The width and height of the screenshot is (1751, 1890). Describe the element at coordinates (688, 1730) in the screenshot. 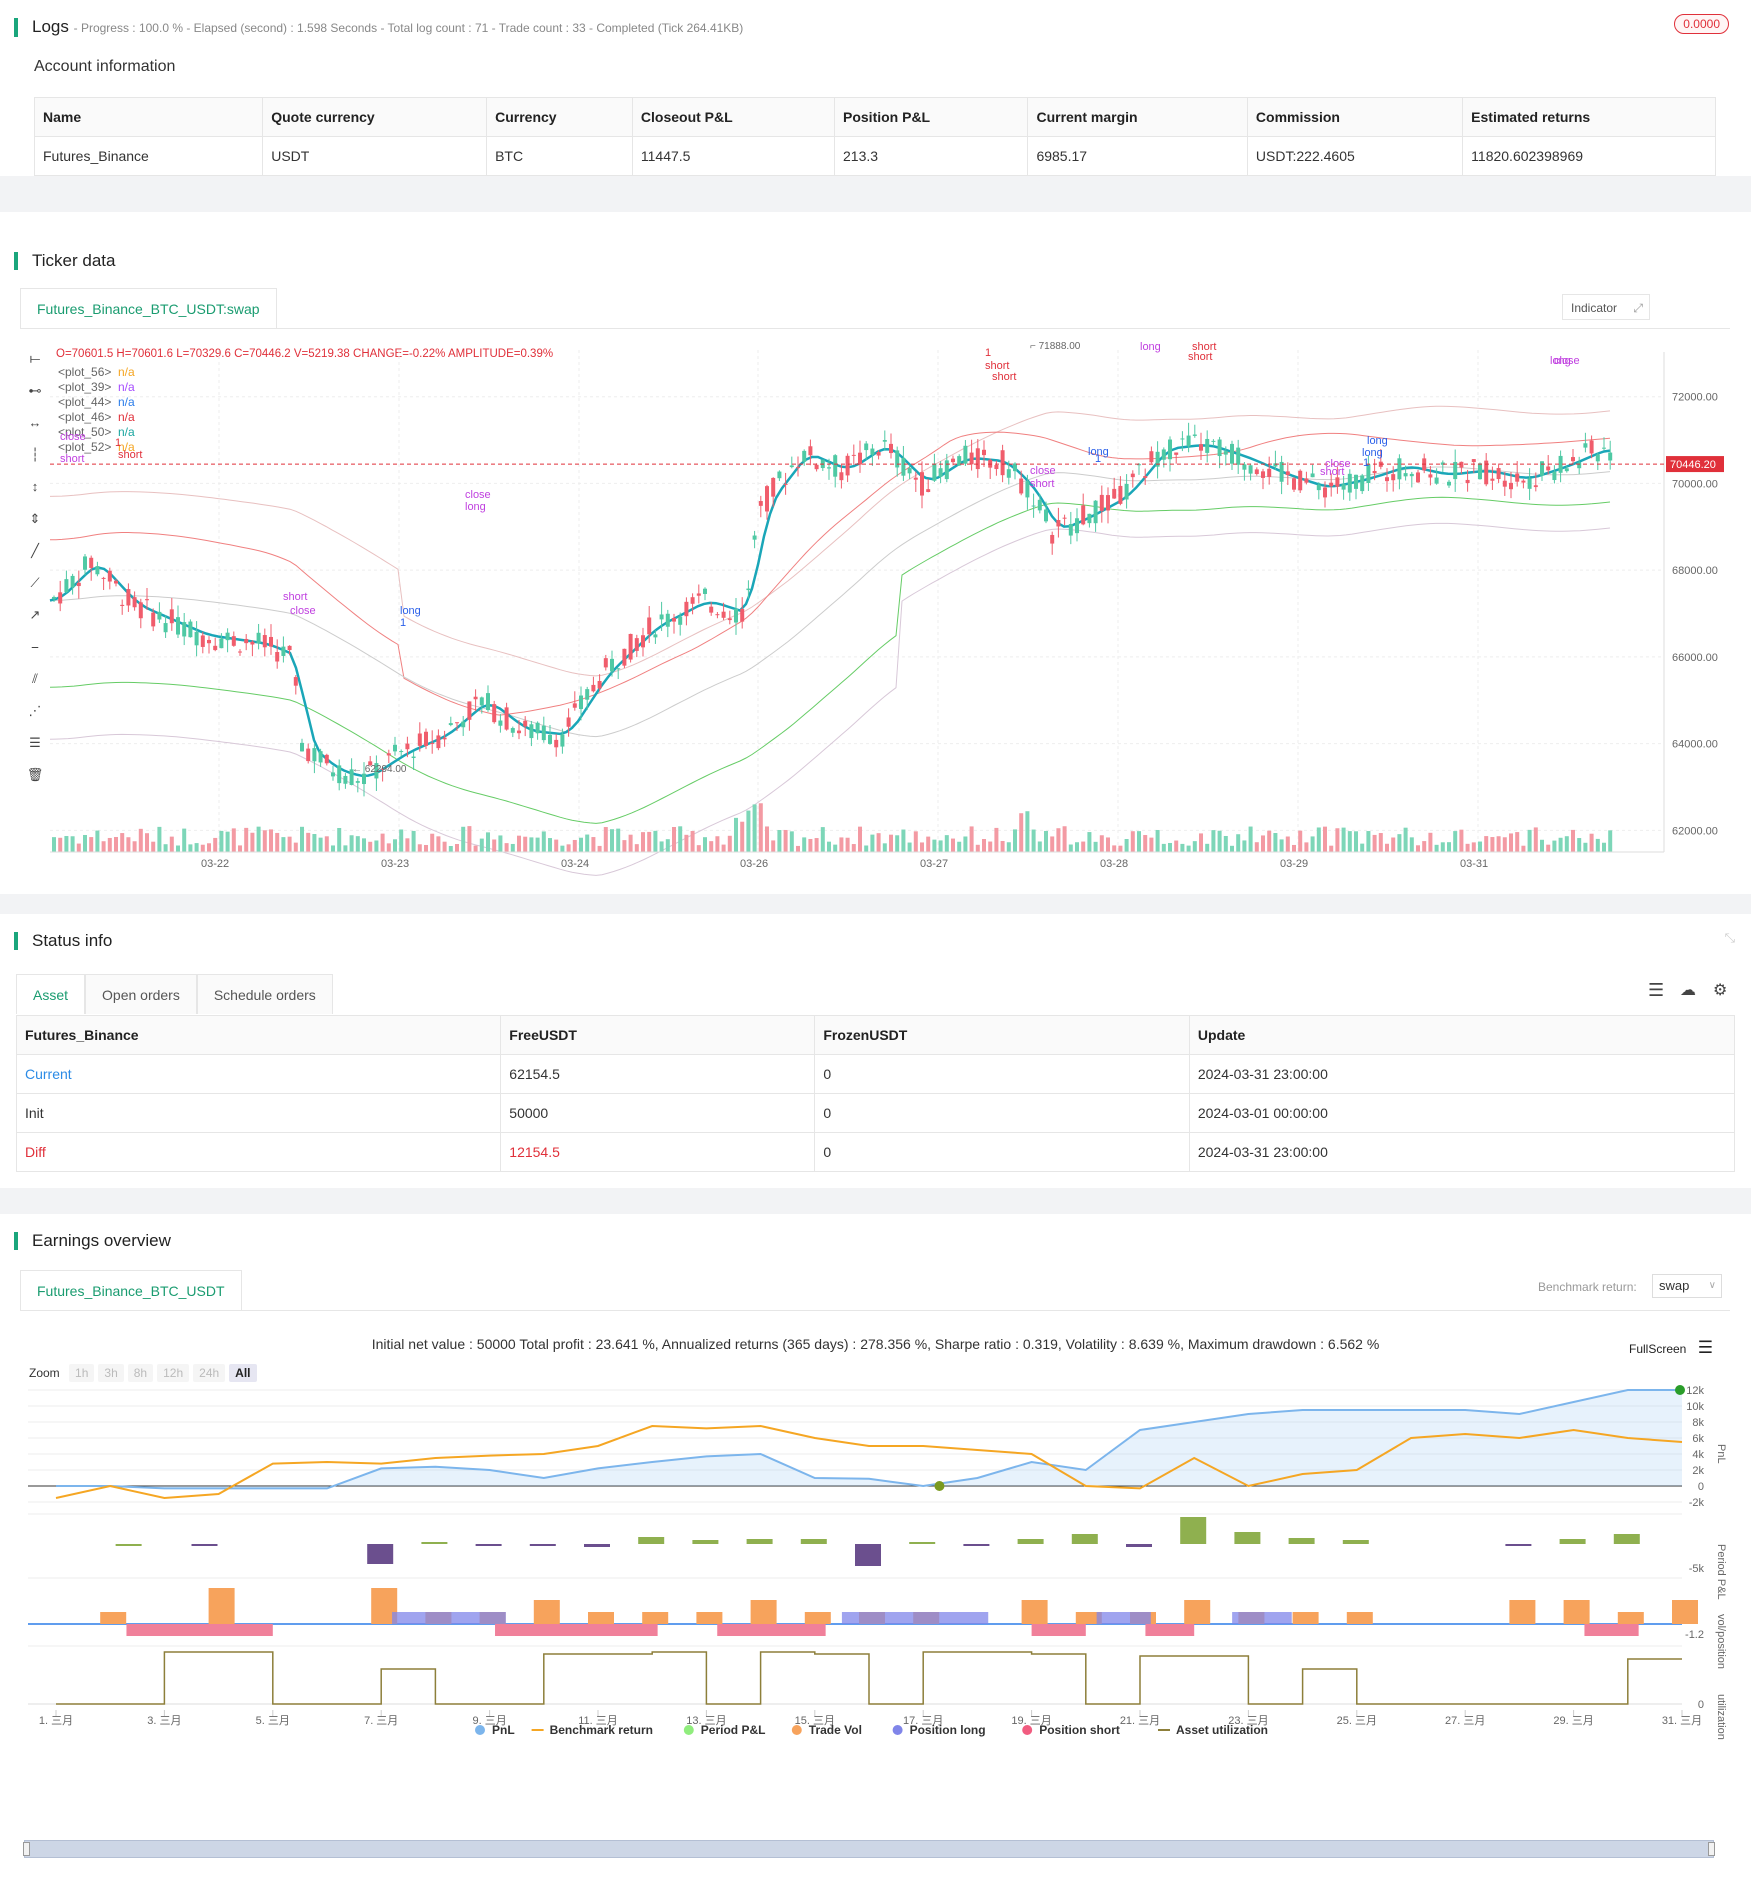

I see `legend-swatch` at that location.